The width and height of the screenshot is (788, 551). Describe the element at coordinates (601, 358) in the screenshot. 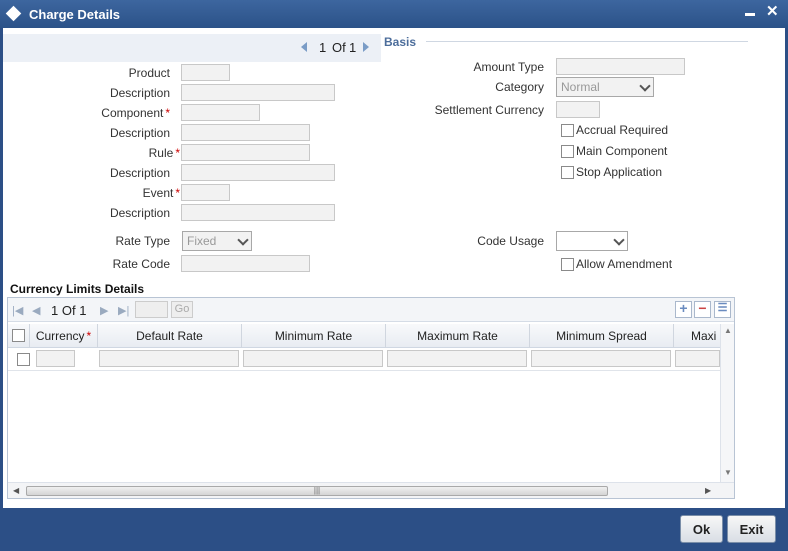

I see `minimum-spread-cell-input` at that location.